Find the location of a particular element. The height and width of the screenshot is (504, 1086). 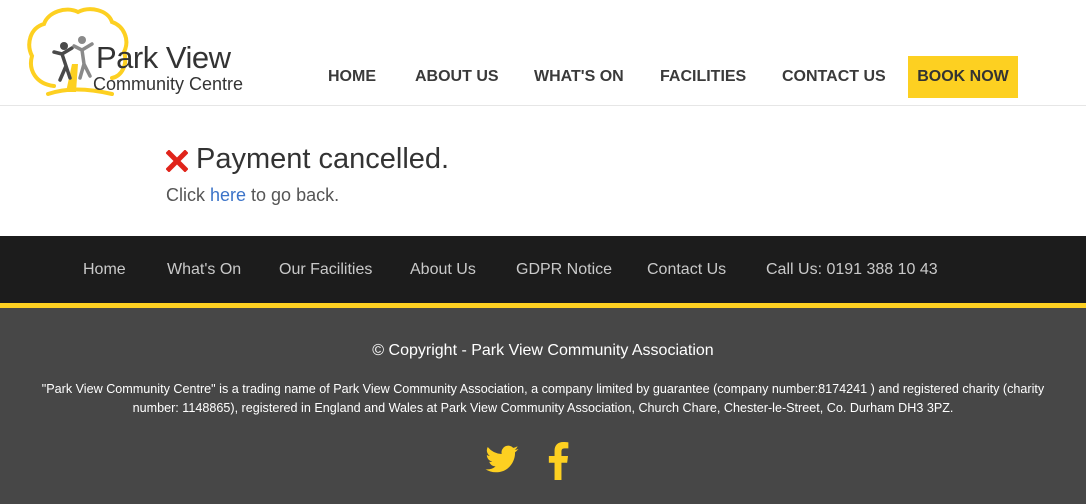

back-link: here is located at coordinates (228, 195).